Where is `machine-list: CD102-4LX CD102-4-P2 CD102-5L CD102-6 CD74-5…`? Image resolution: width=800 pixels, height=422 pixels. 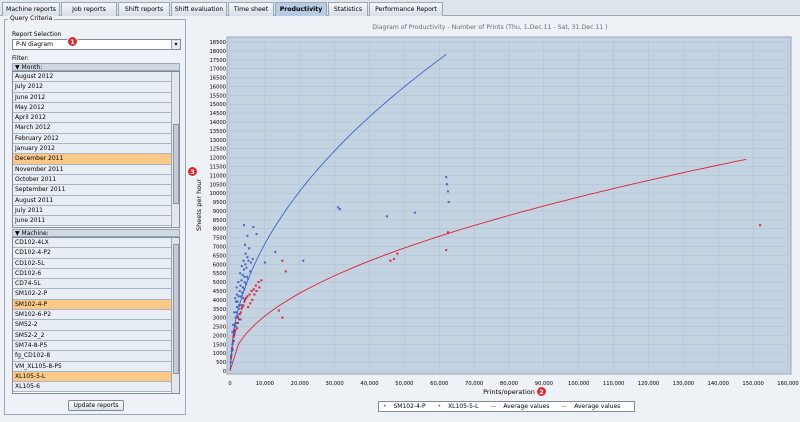
machine-list: CD102-4LX CD102-4-P2 CD102-5L CD102-6 CD74-5… is located at coordinates (96, 315).